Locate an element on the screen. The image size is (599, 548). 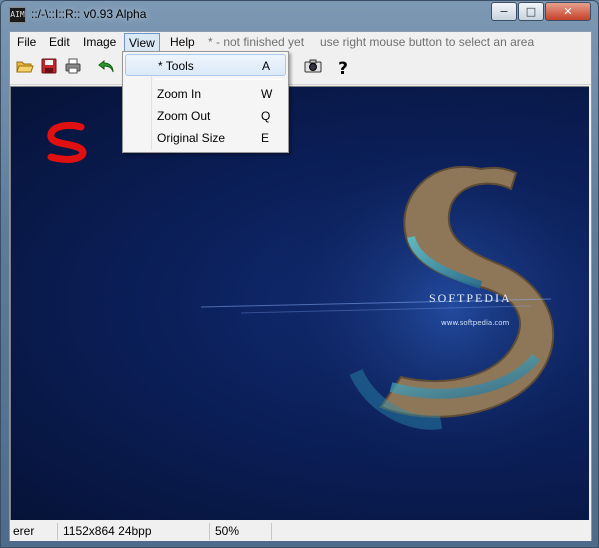
toolbar: ? is located at coordinates (300, 69).